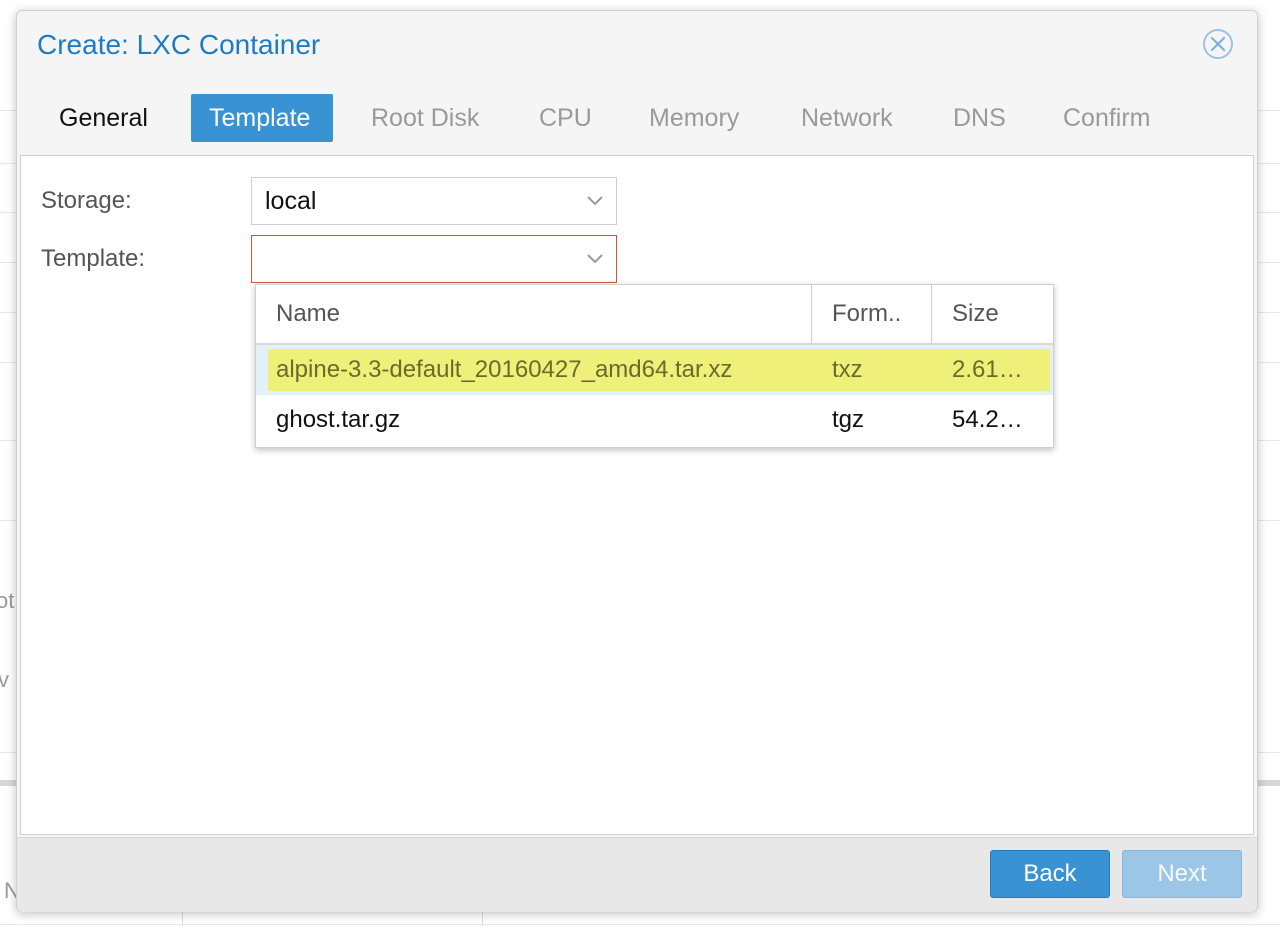 The width and height of the screenshot is (1280, 930). Describe the element at coordinates (1050, 874) in the screenshot. I see `back-button: Back` at that location.